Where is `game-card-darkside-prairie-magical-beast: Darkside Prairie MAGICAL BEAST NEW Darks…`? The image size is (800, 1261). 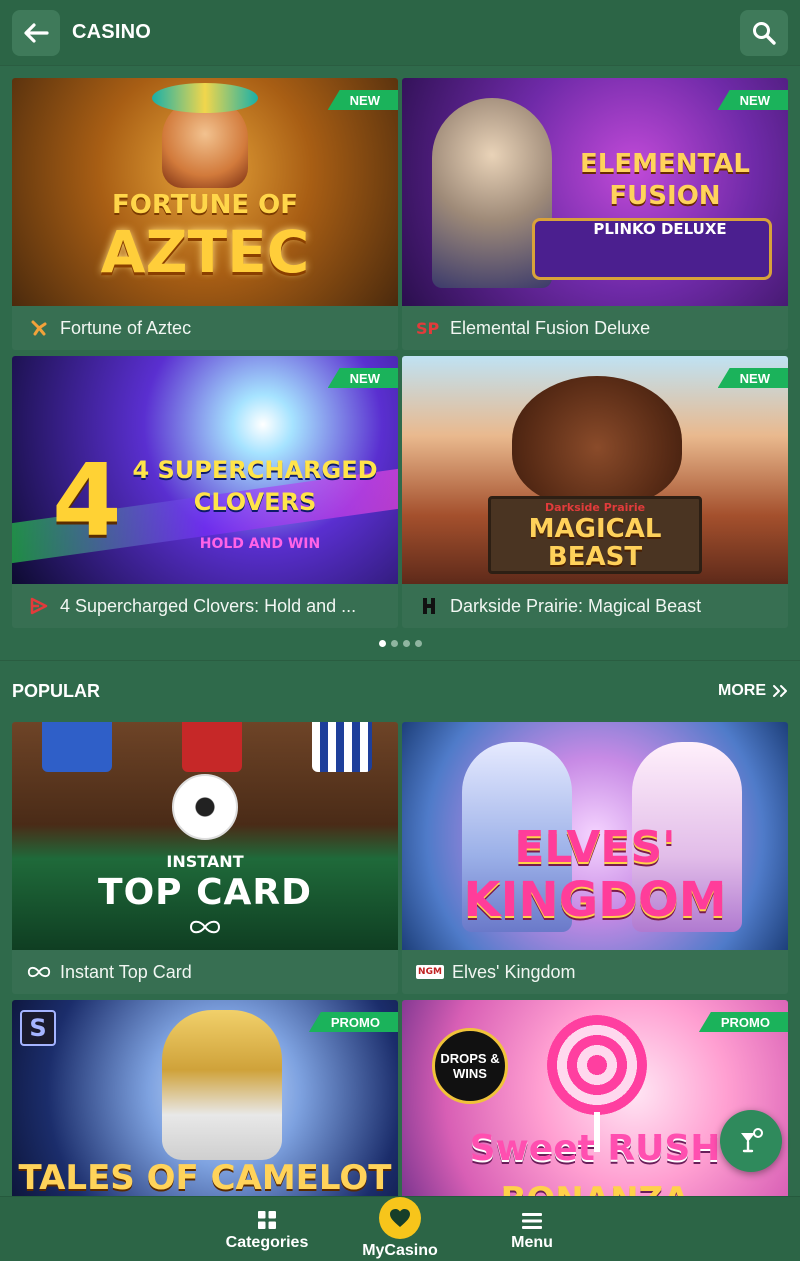
game-card-darkside-prairie-magical-beast: Darkside Prairie MAGICAL BEAST NEW Darks… is located at coordinates (595, 492).